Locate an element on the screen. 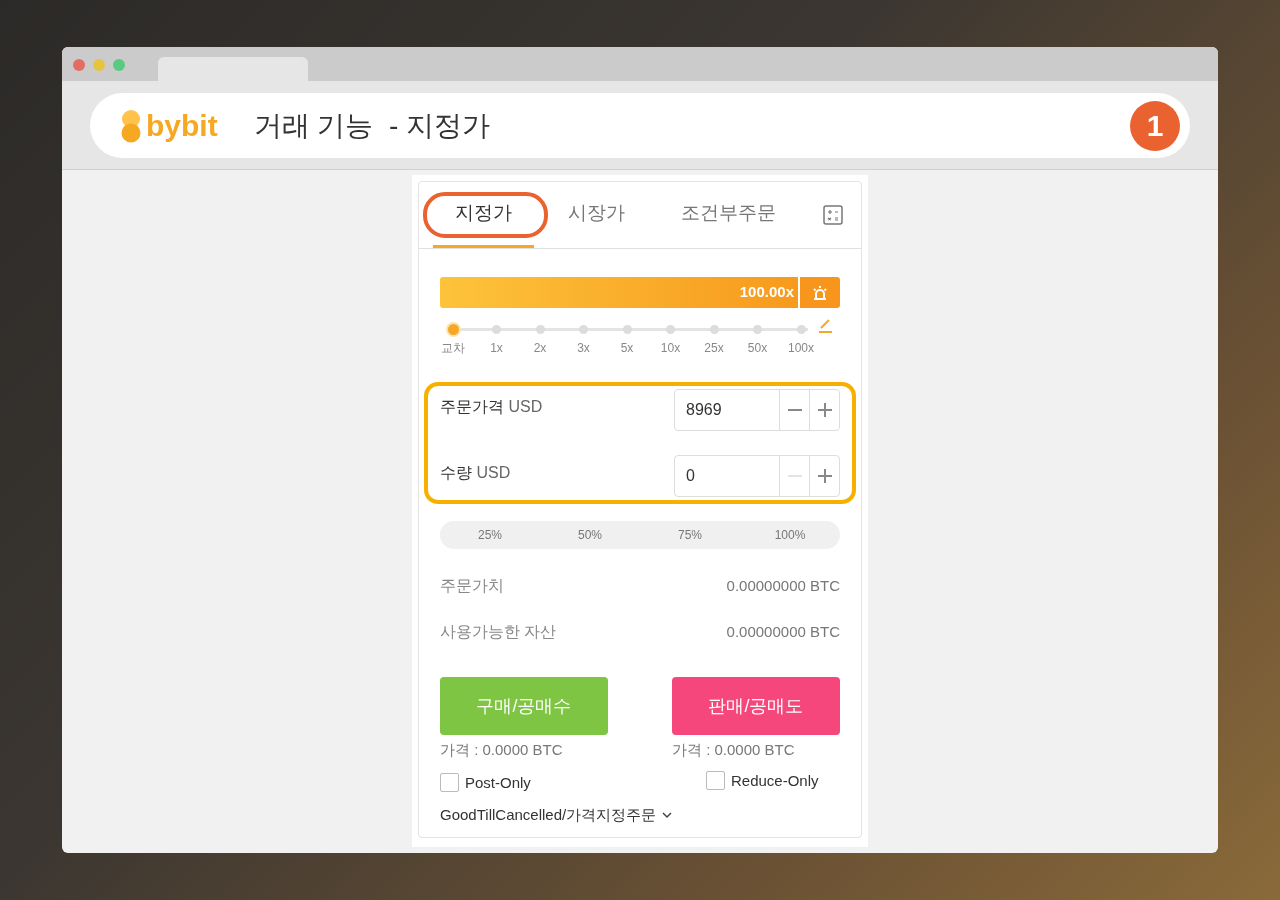 Image resolution: width=1280 pixels, height=900 pixels. logo-text: bybit is located at coordinates (182, 125).